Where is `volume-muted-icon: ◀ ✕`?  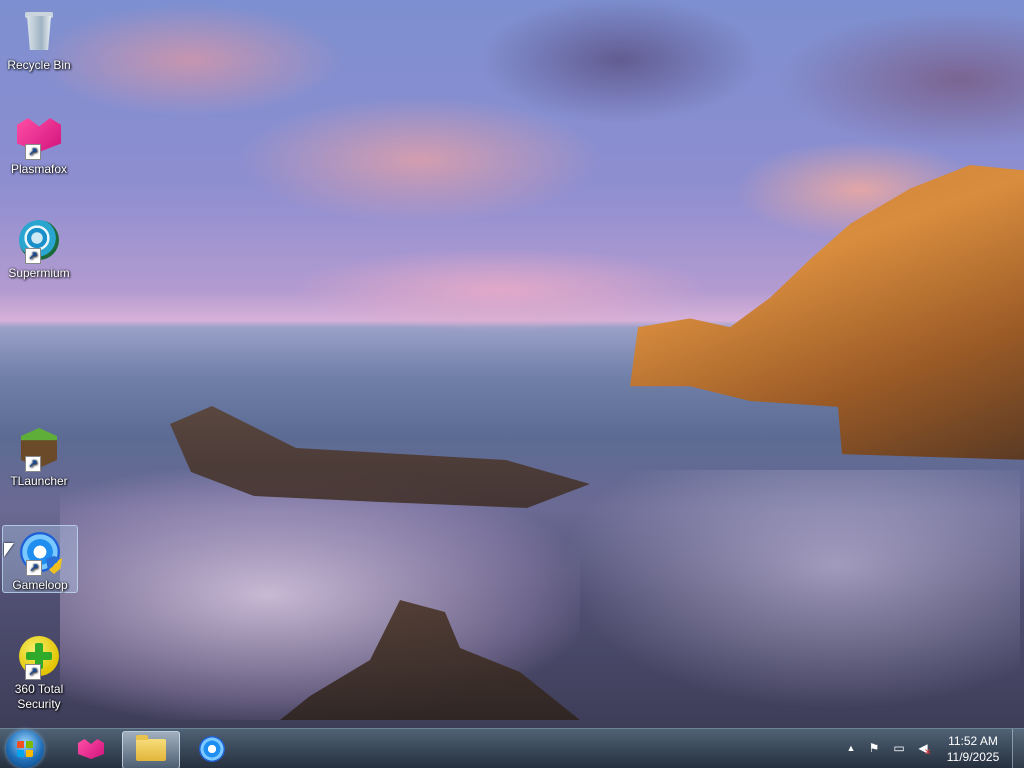
volume-muted-icon: ◀ ✕ is located at coordinates (923, 749).